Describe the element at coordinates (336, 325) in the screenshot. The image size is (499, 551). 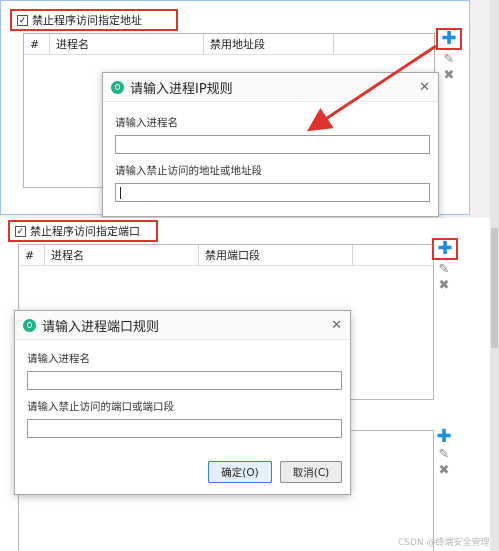
I see `close-icon: ✕` at that location.